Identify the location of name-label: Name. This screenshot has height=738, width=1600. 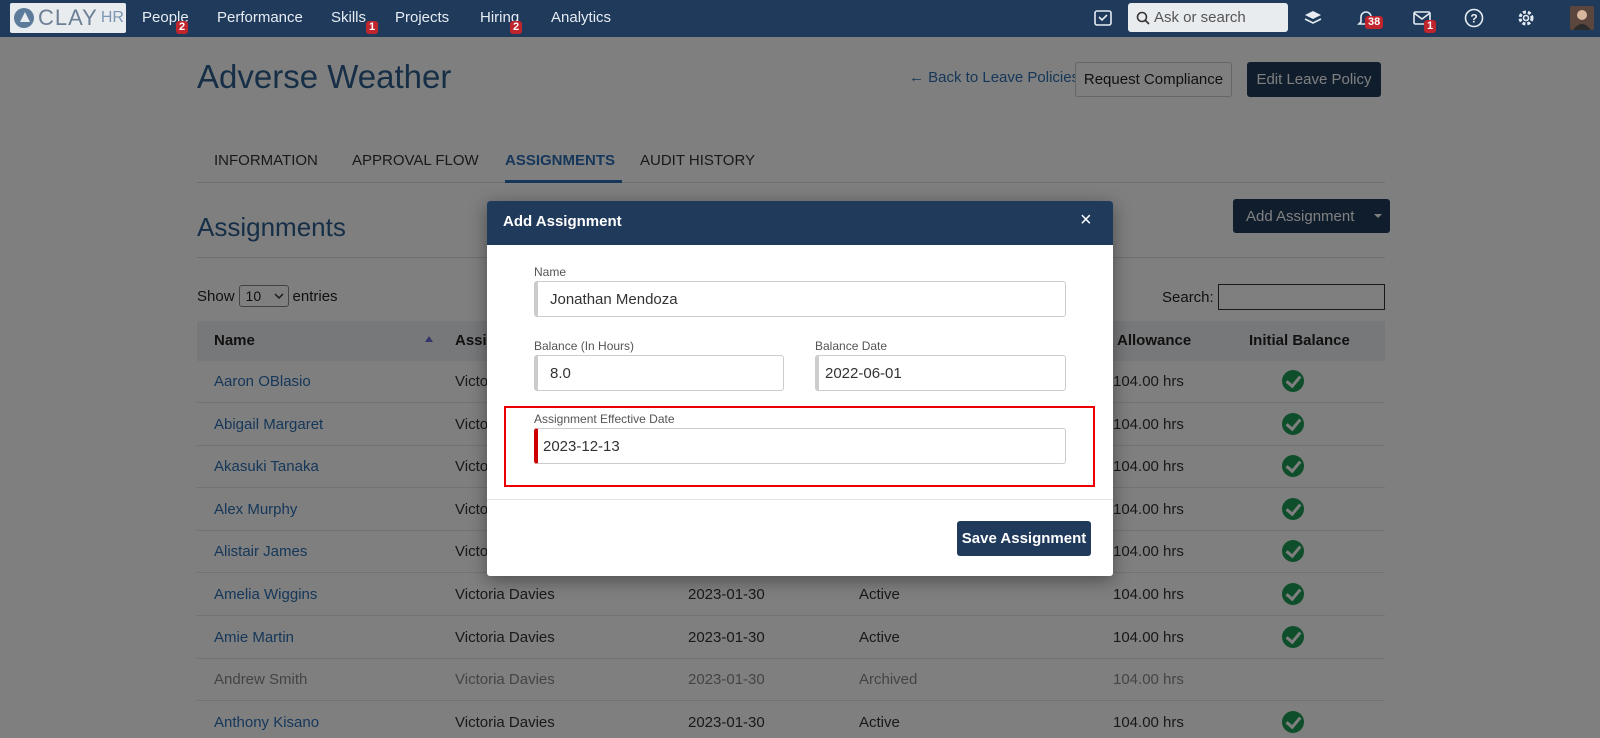
(550, 272).